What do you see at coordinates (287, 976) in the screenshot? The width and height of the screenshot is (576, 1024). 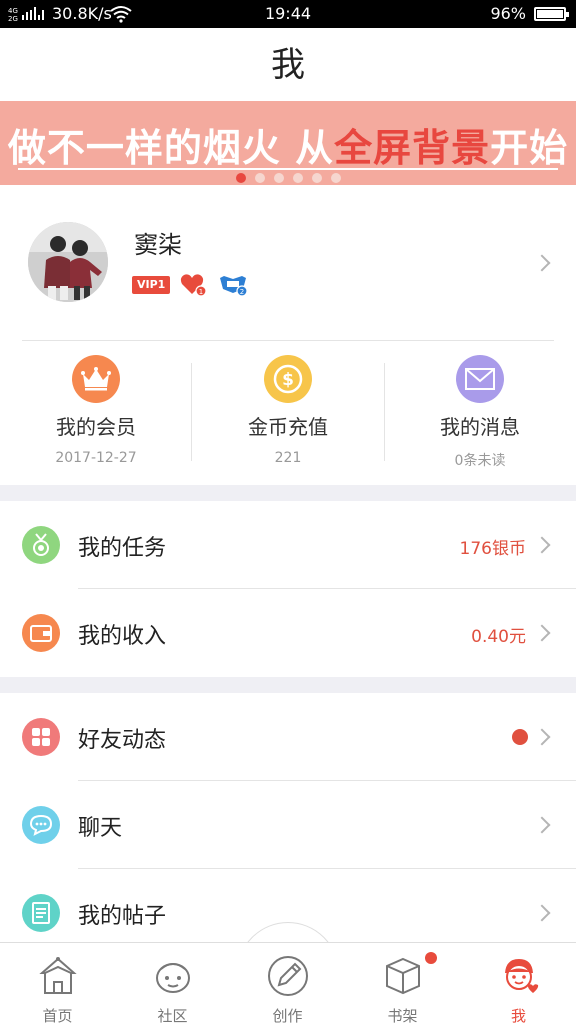 I see `pencil-icon` at bounding box center [287, 976].